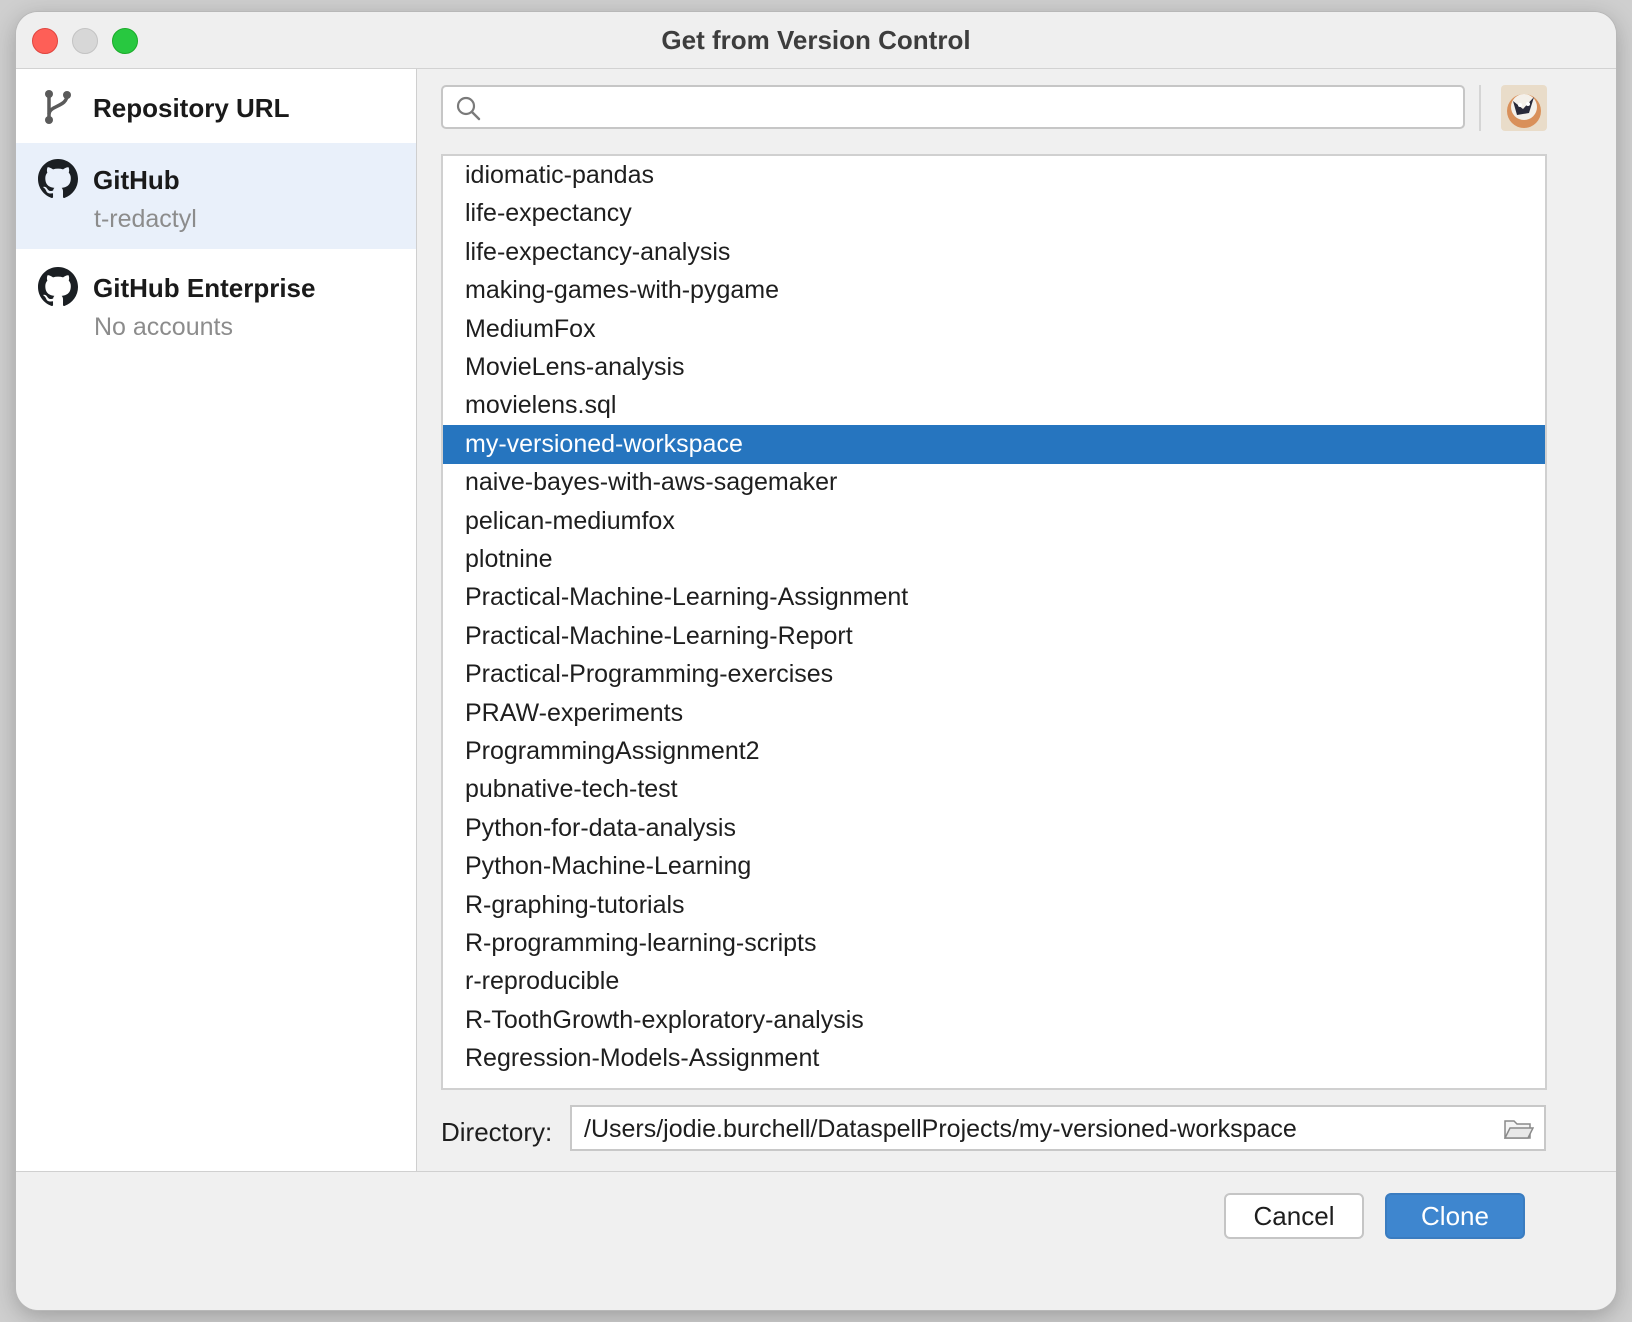 Image resolution: width=1632 pixels, height=1322 pixels. I want to click on sidebar-item-repository-url: Repository URL, so click(216, 106).